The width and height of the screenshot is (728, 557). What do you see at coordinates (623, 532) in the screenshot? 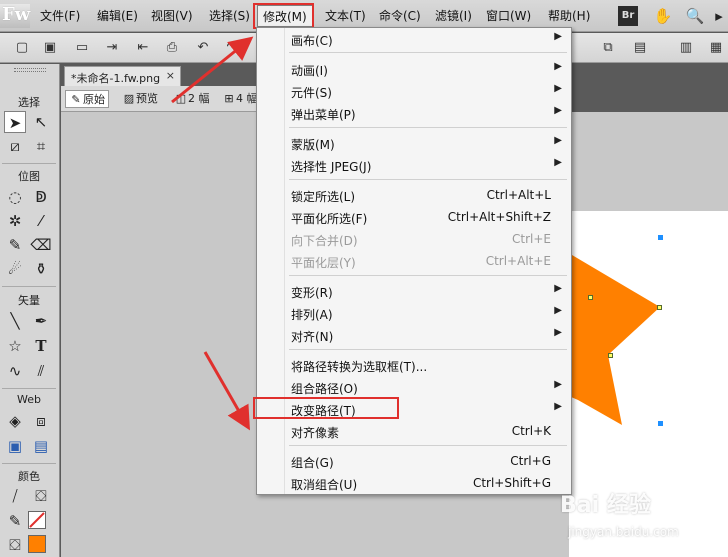
I see `watermark-url: jingyan.baidu.com` at bounding box center [623, 532].